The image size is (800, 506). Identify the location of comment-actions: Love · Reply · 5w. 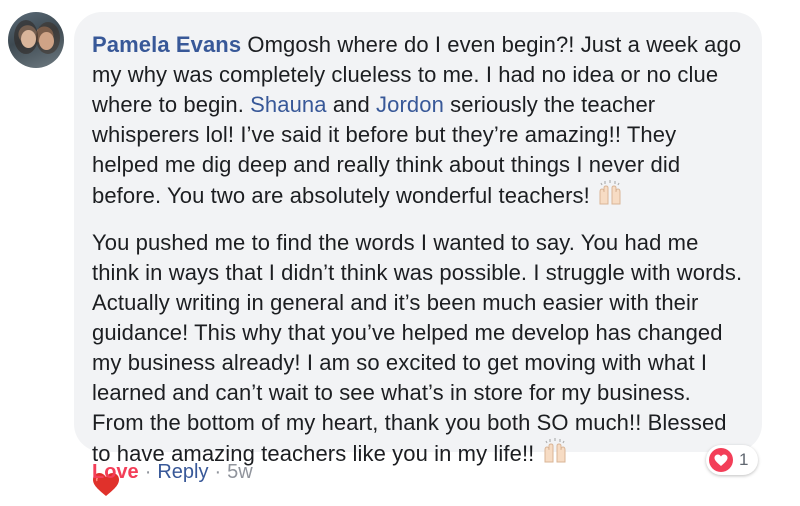
(172, 472).